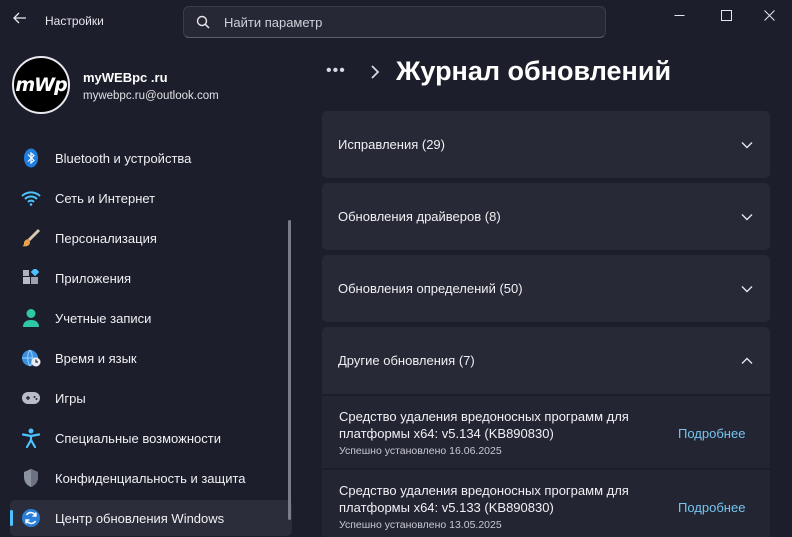  What do you see at coordinates (419, 216) in the screenshot?
I see `section-label: Обновления драйверов (8)` at bounding box center [419, 216].